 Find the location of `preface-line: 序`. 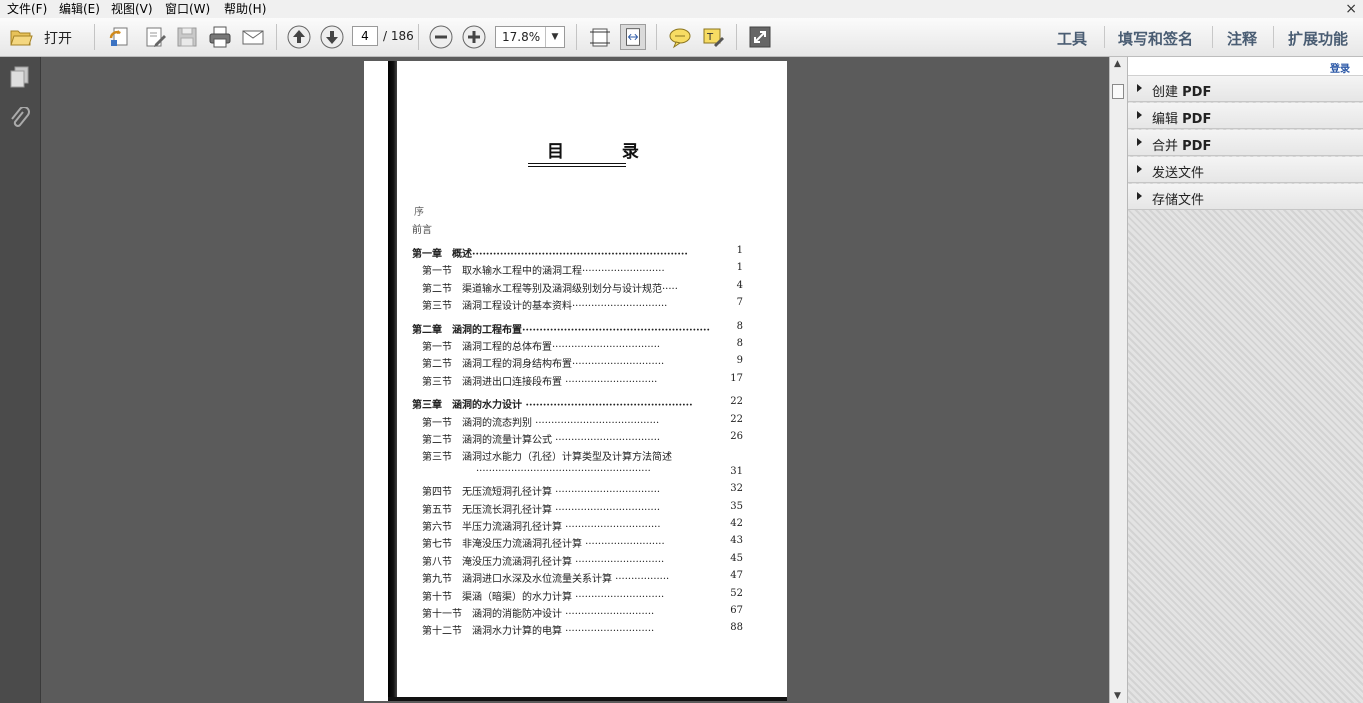

preface-line: 序 is located at coordinates (419, 212).